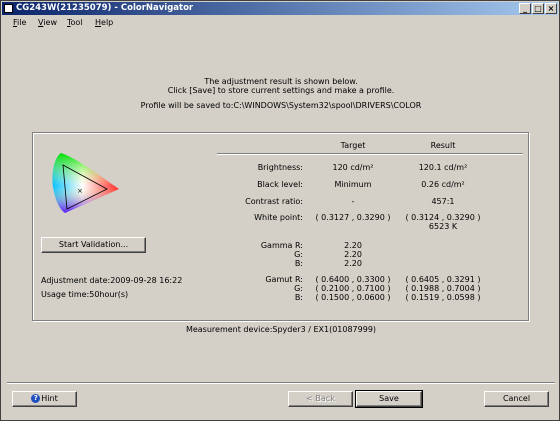  I want to click on contrast-target: -, so click(353, 201).